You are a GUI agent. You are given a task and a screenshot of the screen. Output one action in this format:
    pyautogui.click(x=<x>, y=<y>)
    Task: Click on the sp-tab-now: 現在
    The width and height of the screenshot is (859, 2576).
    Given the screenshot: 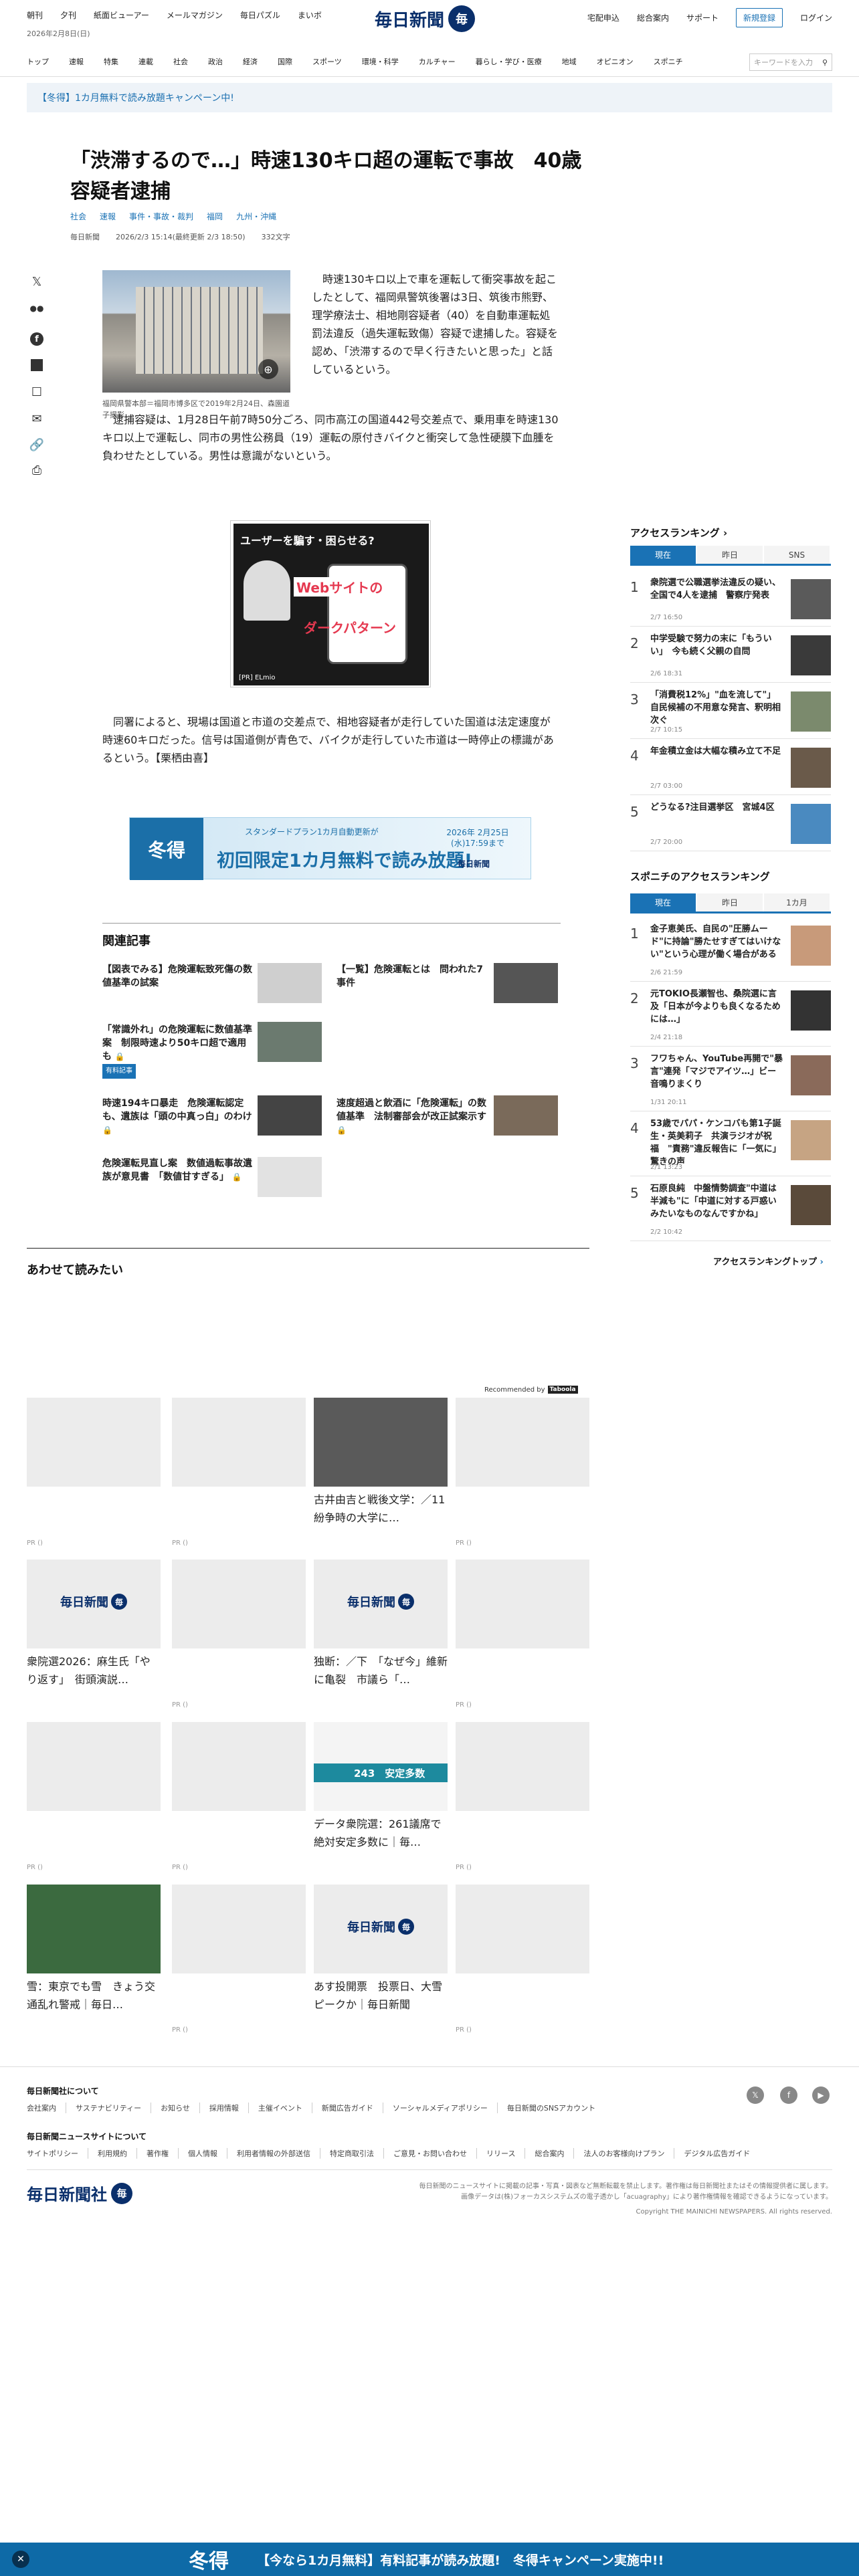 What is the action you would take?
    pyautogui.click(x=663, y=902)
    